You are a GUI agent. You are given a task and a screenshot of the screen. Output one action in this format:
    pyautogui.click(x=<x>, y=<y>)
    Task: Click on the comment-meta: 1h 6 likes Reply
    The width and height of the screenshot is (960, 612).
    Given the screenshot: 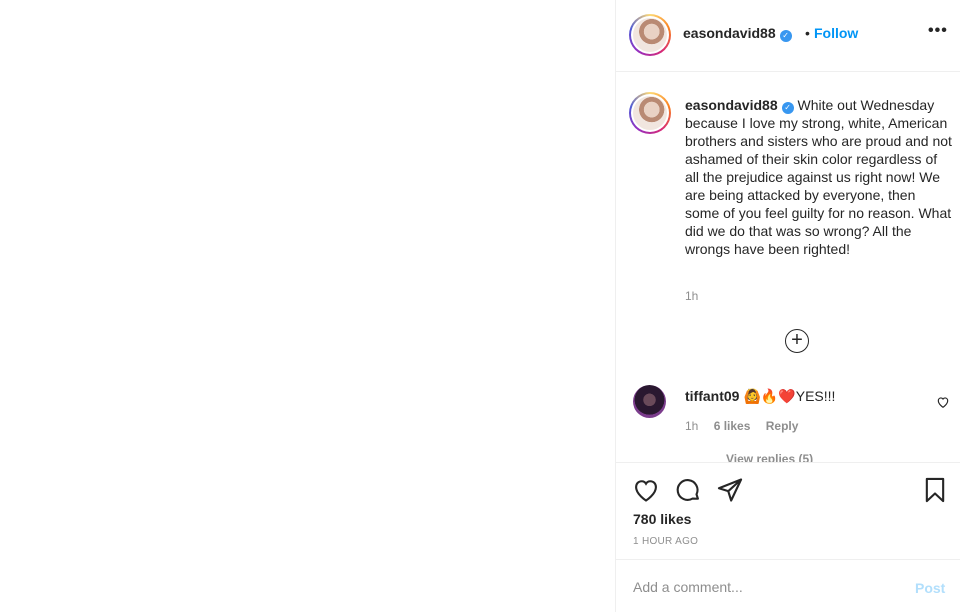 What is the action you would take?
    pyautogui.click(x=747, y=426)
    